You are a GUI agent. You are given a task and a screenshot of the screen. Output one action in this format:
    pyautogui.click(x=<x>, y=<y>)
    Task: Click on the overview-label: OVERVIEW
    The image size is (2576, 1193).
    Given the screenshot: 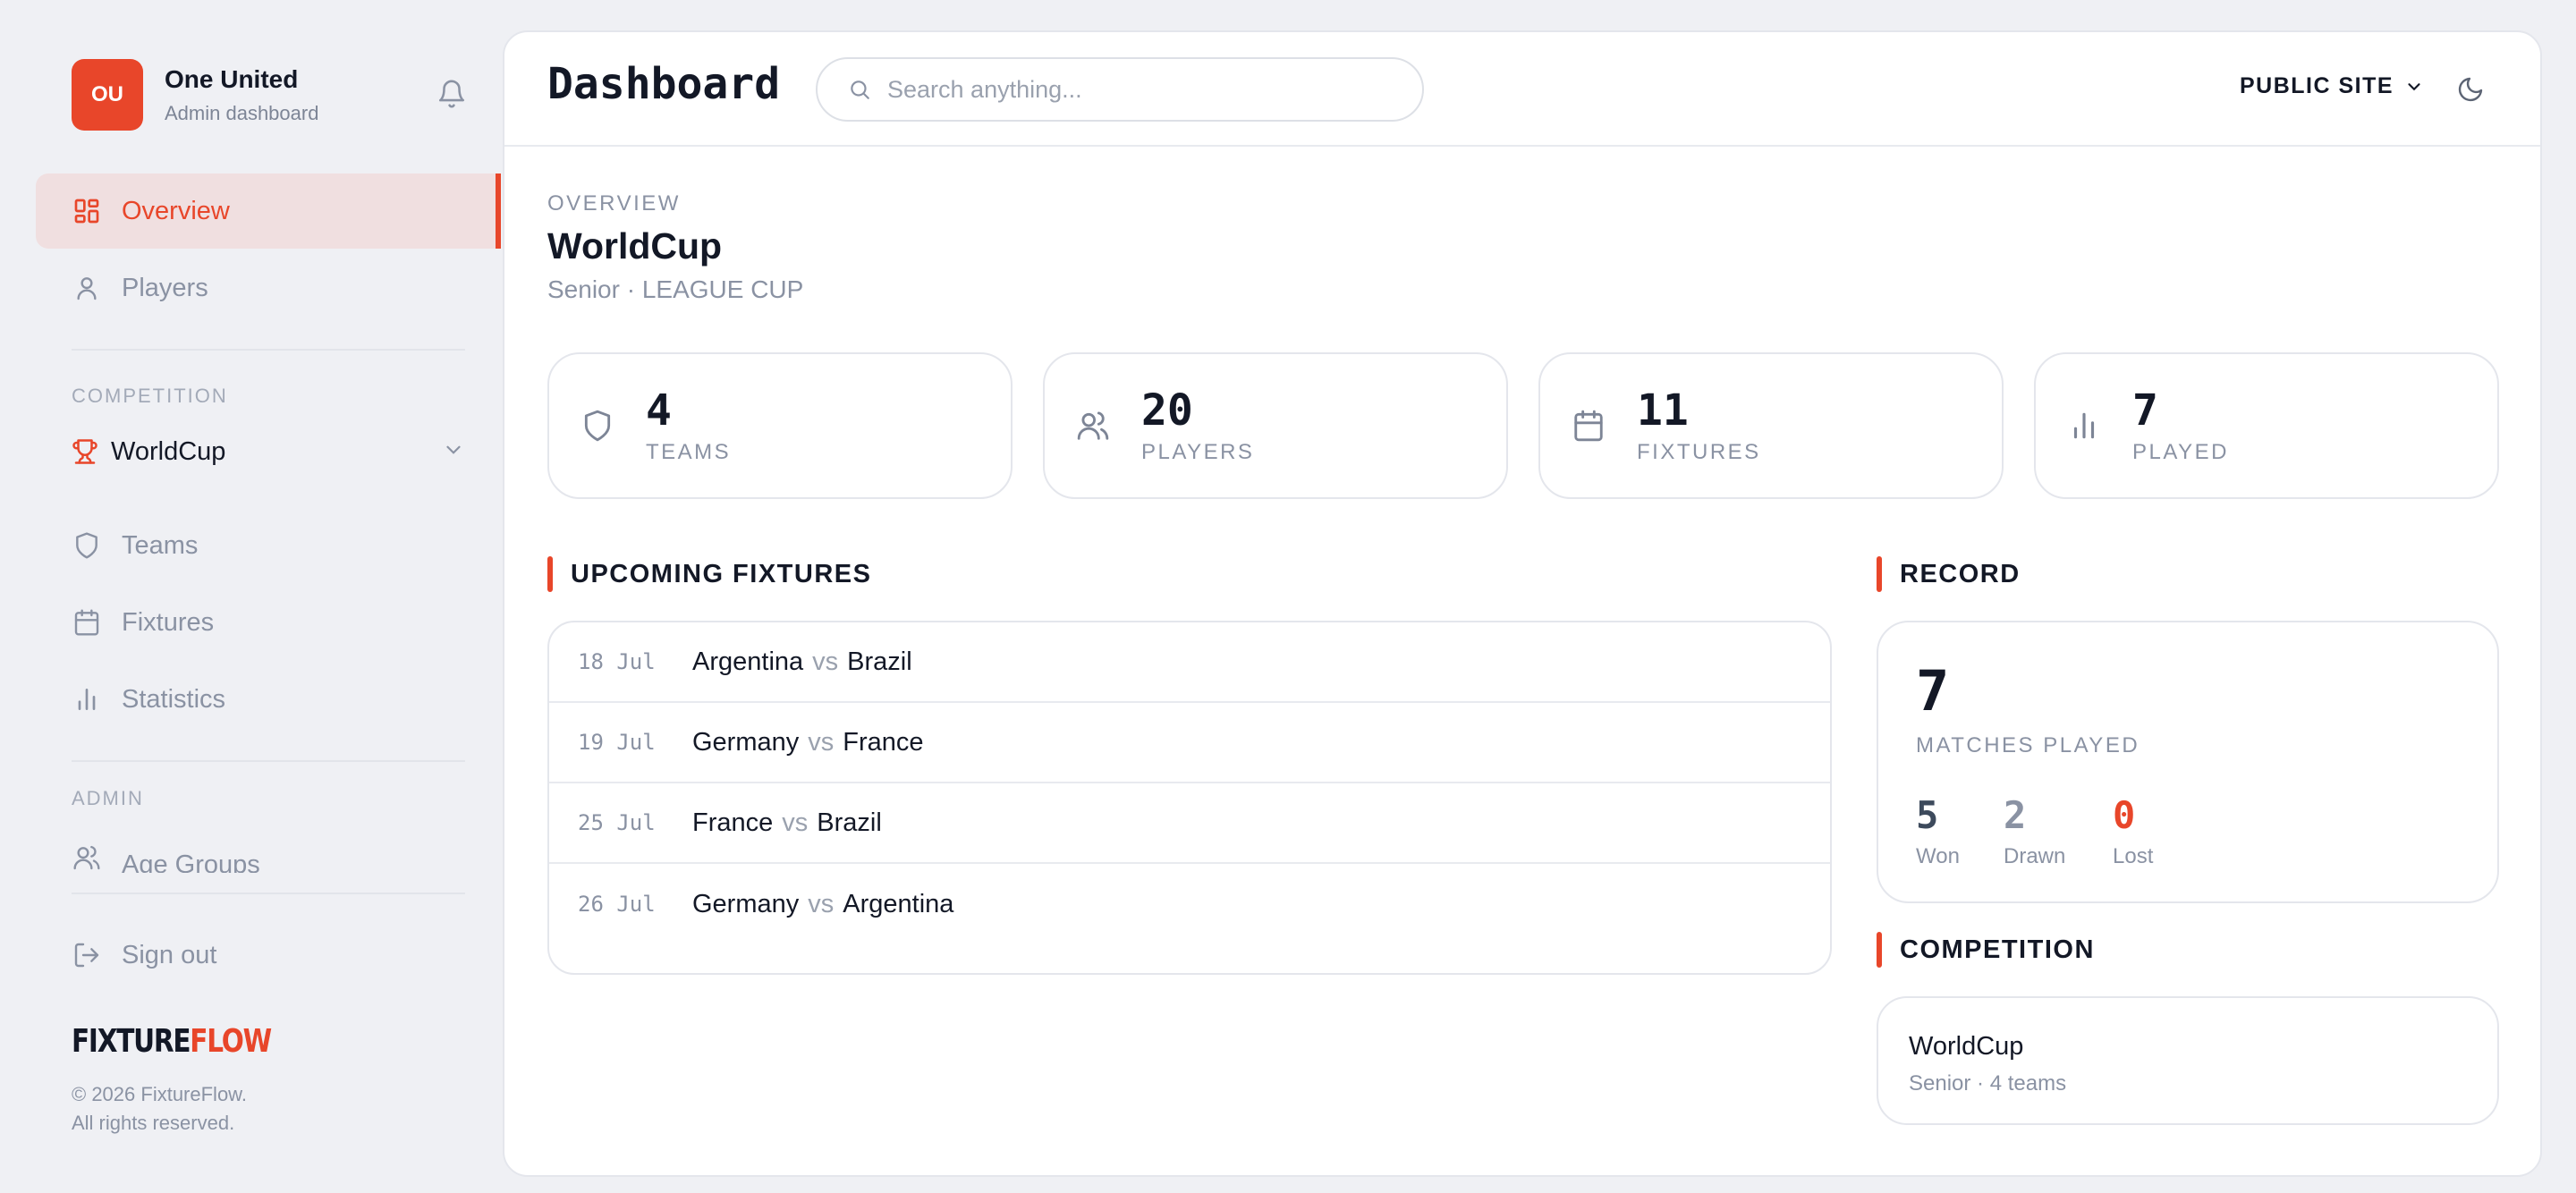 What is the action you would take?
    pyautogui.click(x=614, y=204)
    